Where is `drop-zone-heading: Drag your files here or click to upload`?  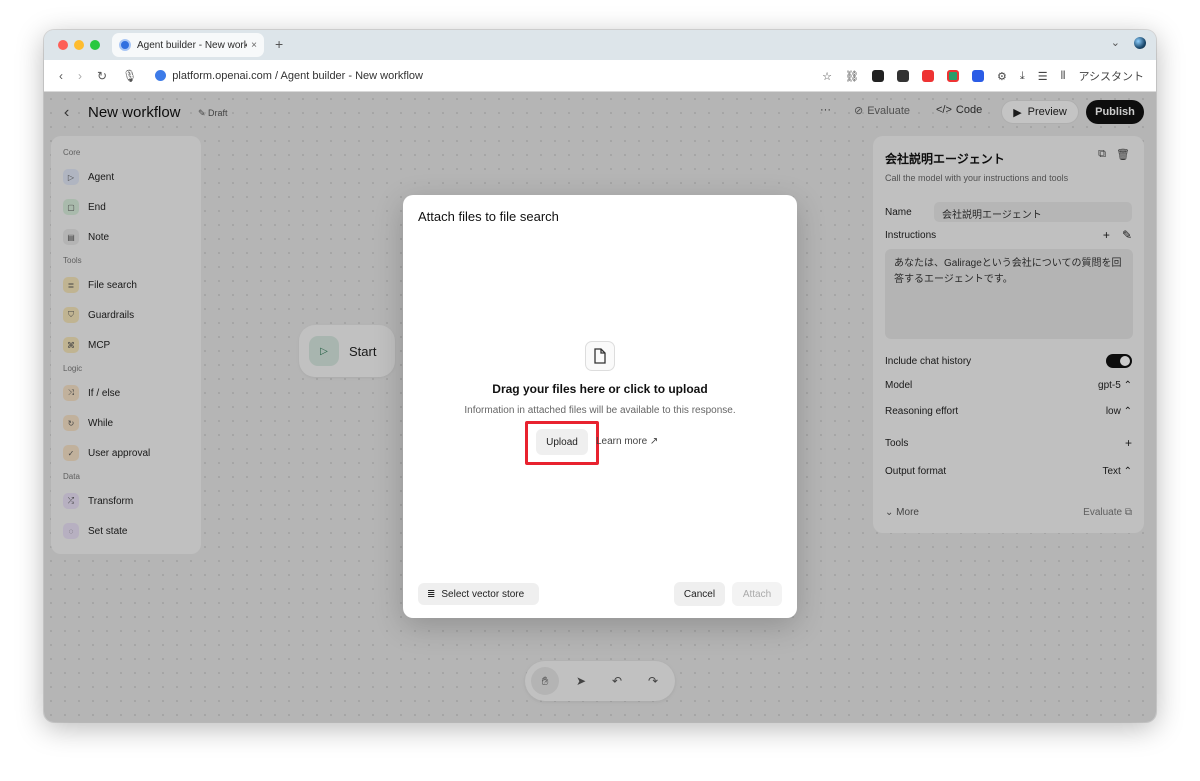 drop-zone-heading: Drag your files here or click to upload is located at coordinates (600, 389).